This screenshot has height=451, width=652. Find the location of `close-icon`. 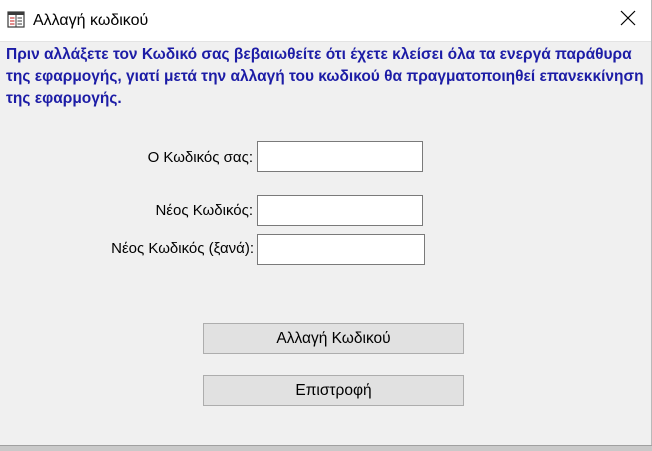

close-icon is located at coordinates (628, 20).